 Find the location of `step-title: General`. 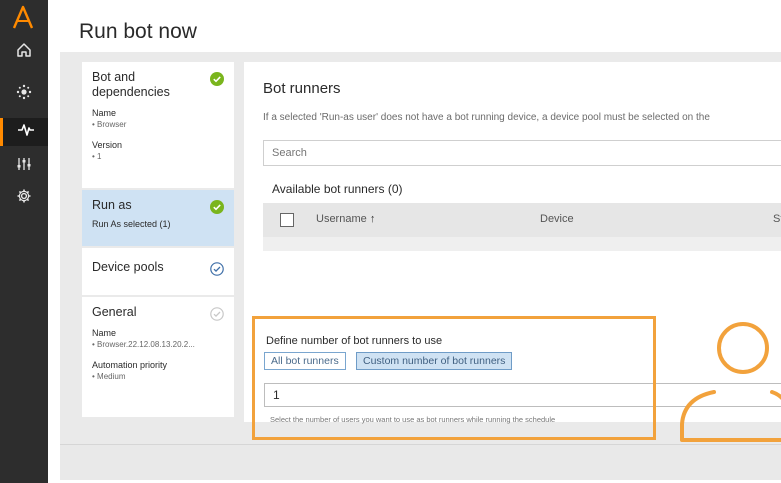

step-title: General is located at coordinates (114, 312).